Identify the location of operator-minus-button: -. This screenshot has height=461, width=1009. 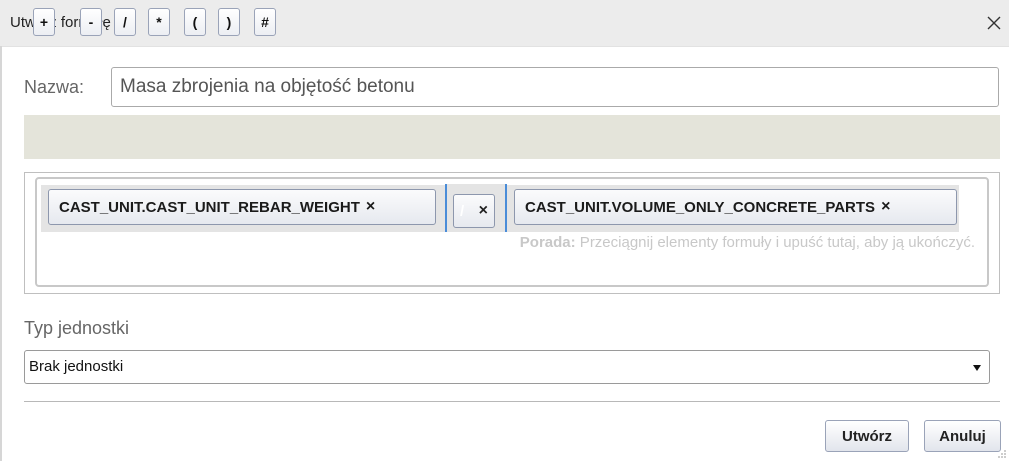
(91, 22).